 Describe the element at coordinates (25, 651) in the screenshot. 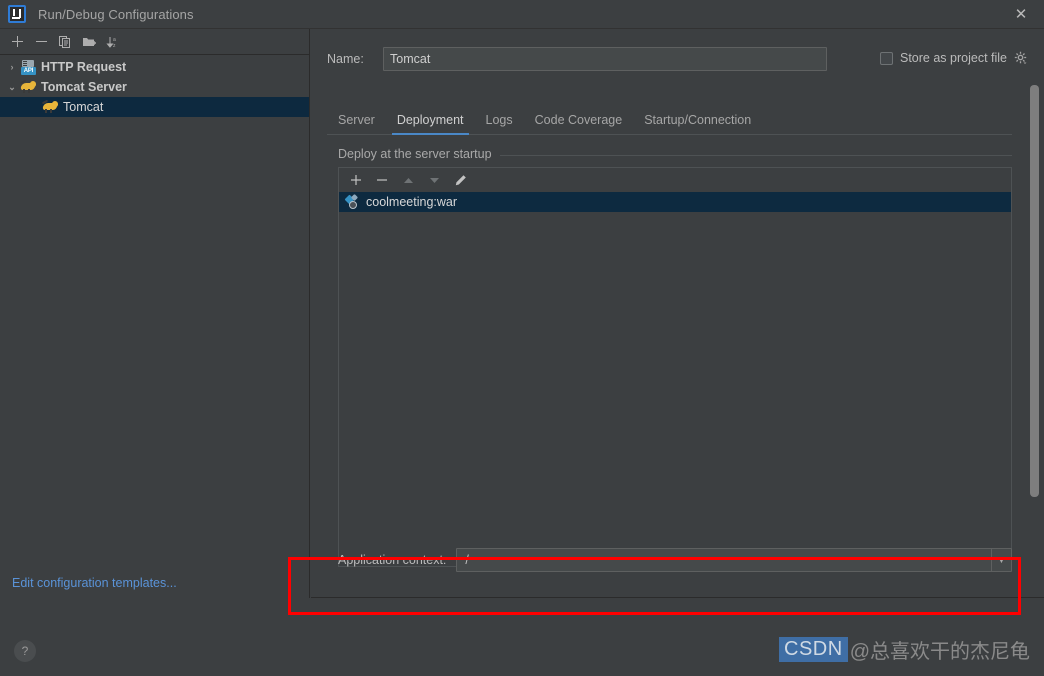

I see `help-icon: ?` at that location.